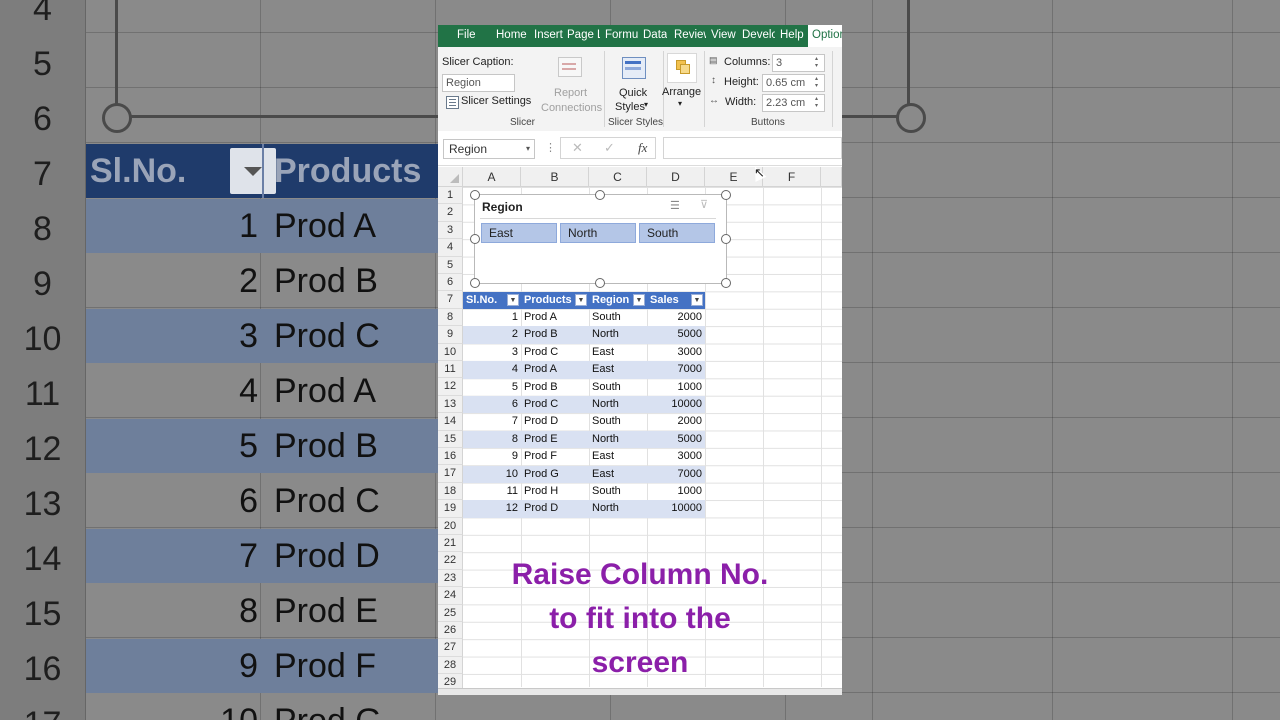 The image size is (1280, 720). Describe the element at coordinates (825, 36) in the screenshot. I see `tab-options: Optior` at that location.